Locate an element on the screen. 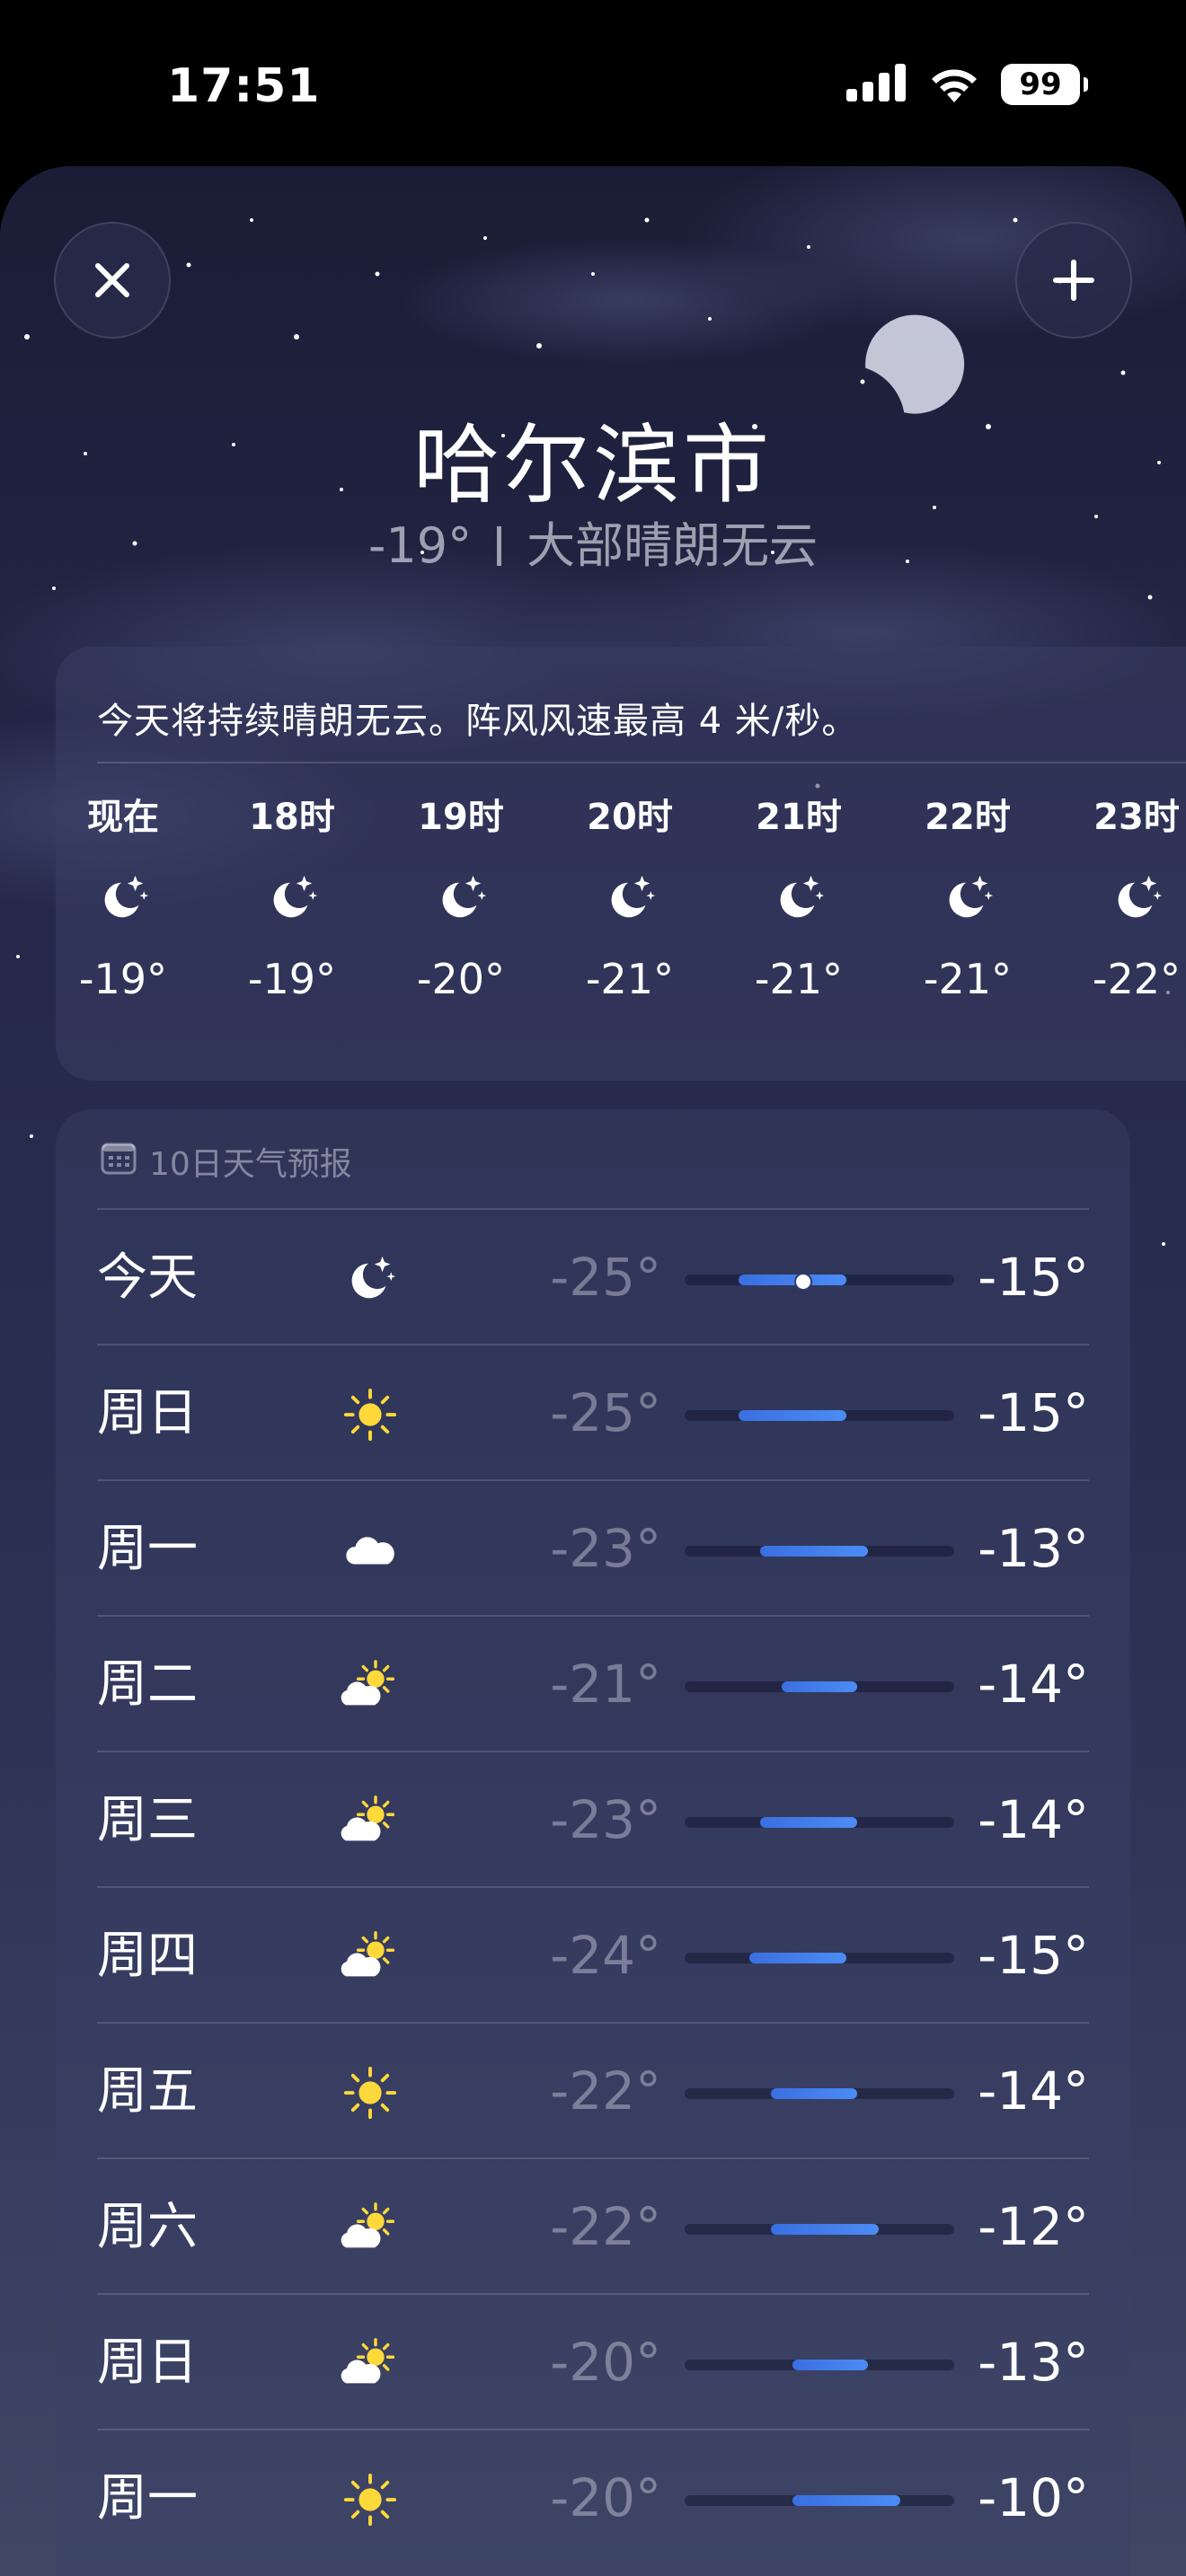 This screenshot has height=2576, width=1186. hour-temperature: -20° is located at coordinates (461, 979).